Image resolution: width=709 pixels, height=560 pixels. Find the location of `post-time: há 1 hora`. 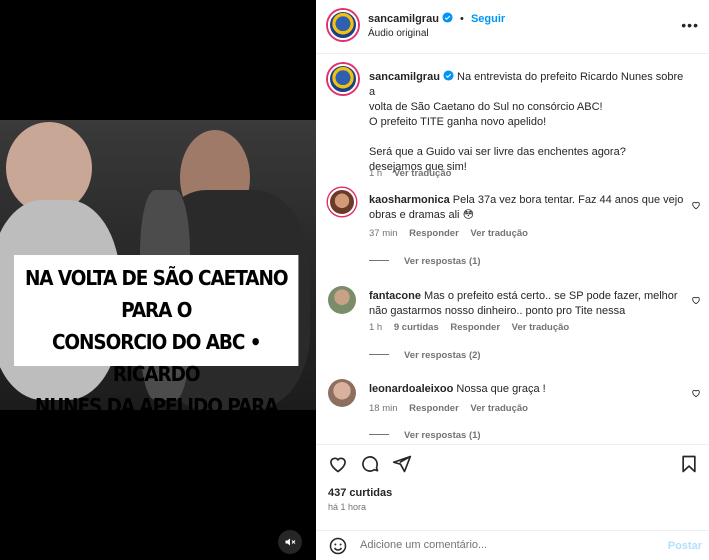

post-time: há 1 hora is located at coordinates (347, 507).